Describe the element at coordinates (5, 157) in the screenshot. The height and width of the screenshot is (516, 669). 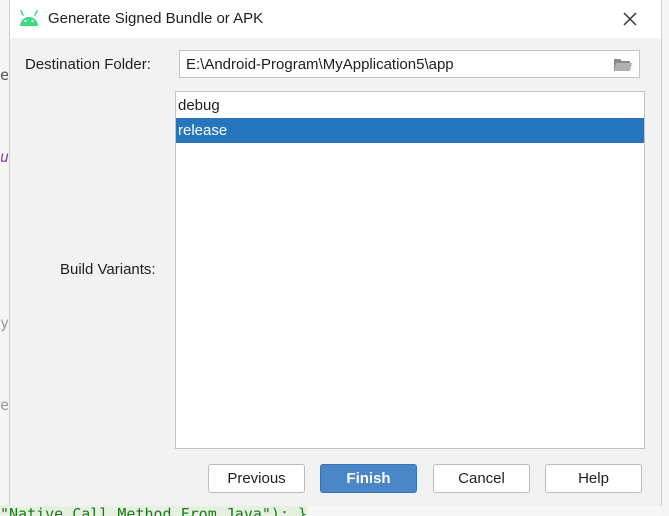
I see `background-code-glyph: u` at that location.